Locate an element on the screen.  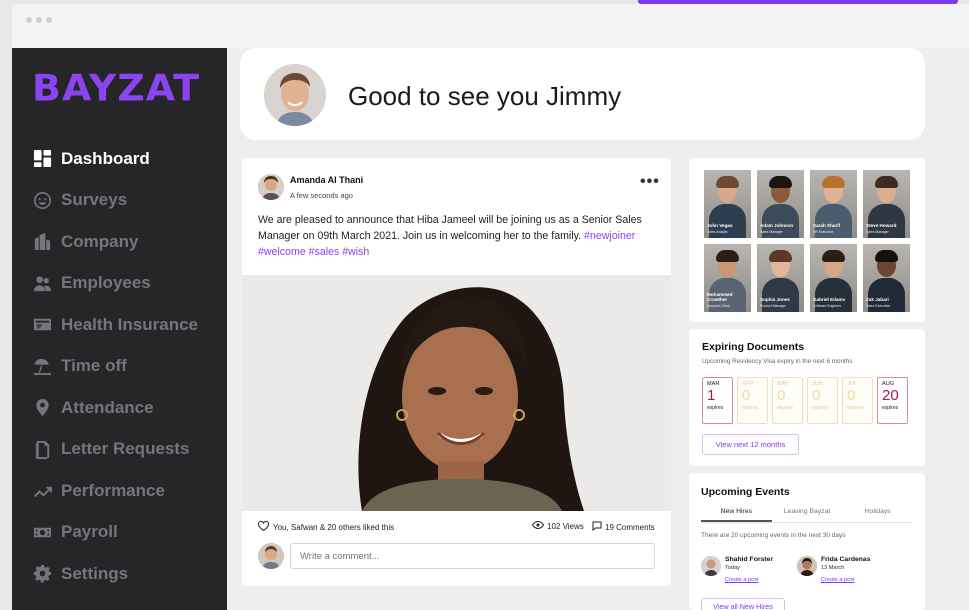
team-member-role: Product Manager is located at coordinates (773, 306).